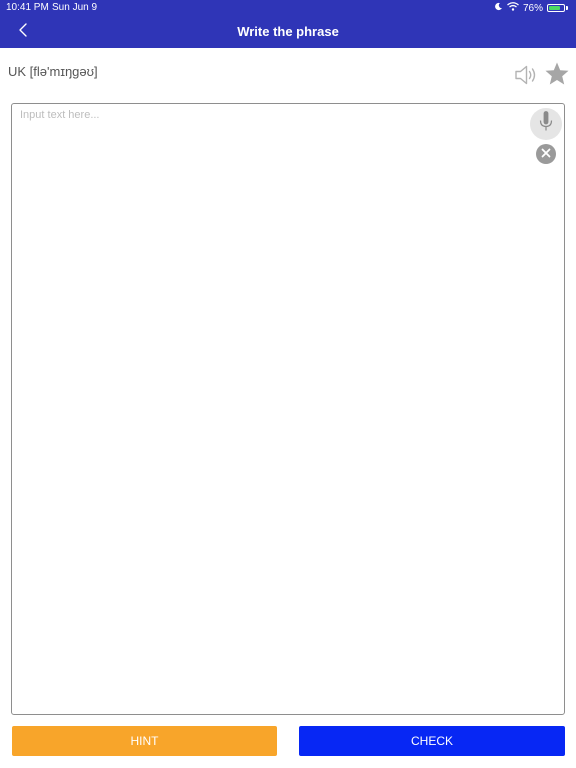 Image resolution: width=576 pixels, height=768 pixels. I want to click on clear-input-button, so click(546, 154).